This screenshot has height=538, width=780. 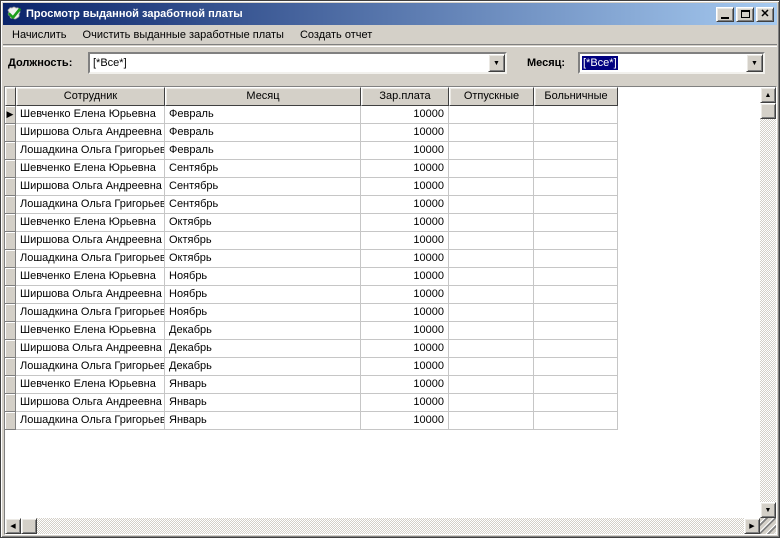 I want to click on table-row: Лошадкина Ольга Григорьев Декабрь 10000, so click(x=311, y=367).